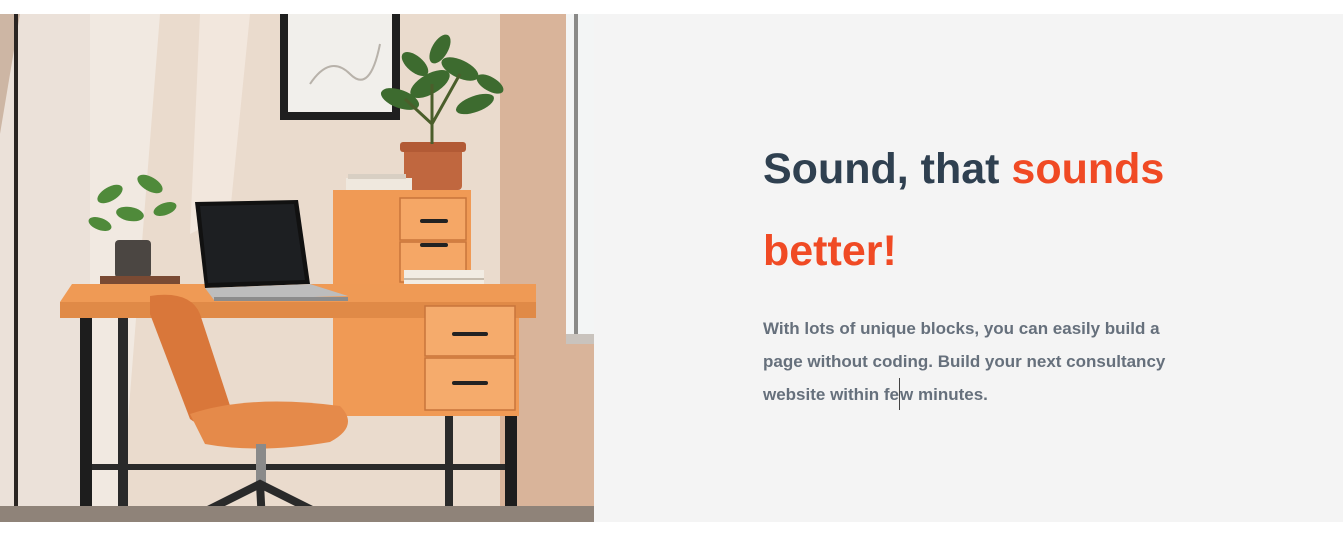 This screenshot has height=533, width=1343. I want to click on heading-main-text: Sound, that, so click(887, 169).